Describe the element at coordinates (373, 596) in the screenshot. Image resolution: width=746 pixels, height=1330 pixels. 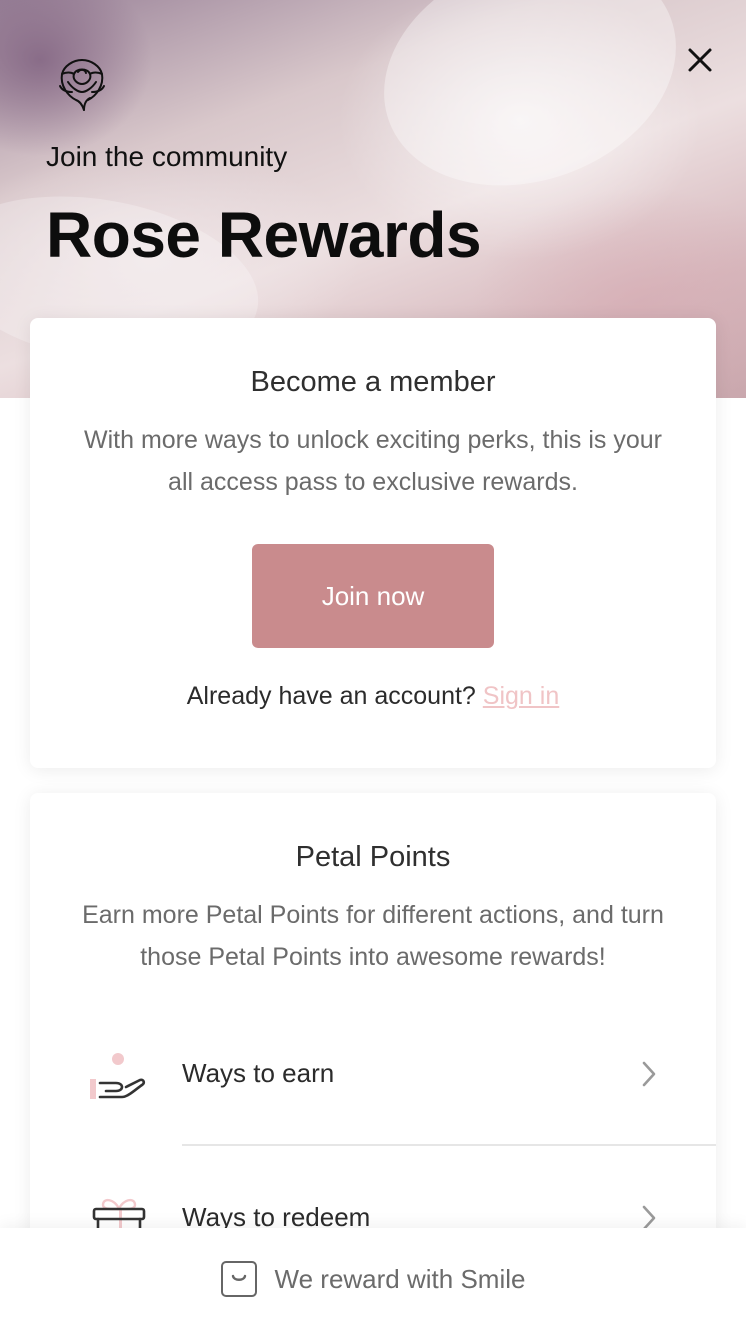
I see `join-now-button: Join now` at that location.